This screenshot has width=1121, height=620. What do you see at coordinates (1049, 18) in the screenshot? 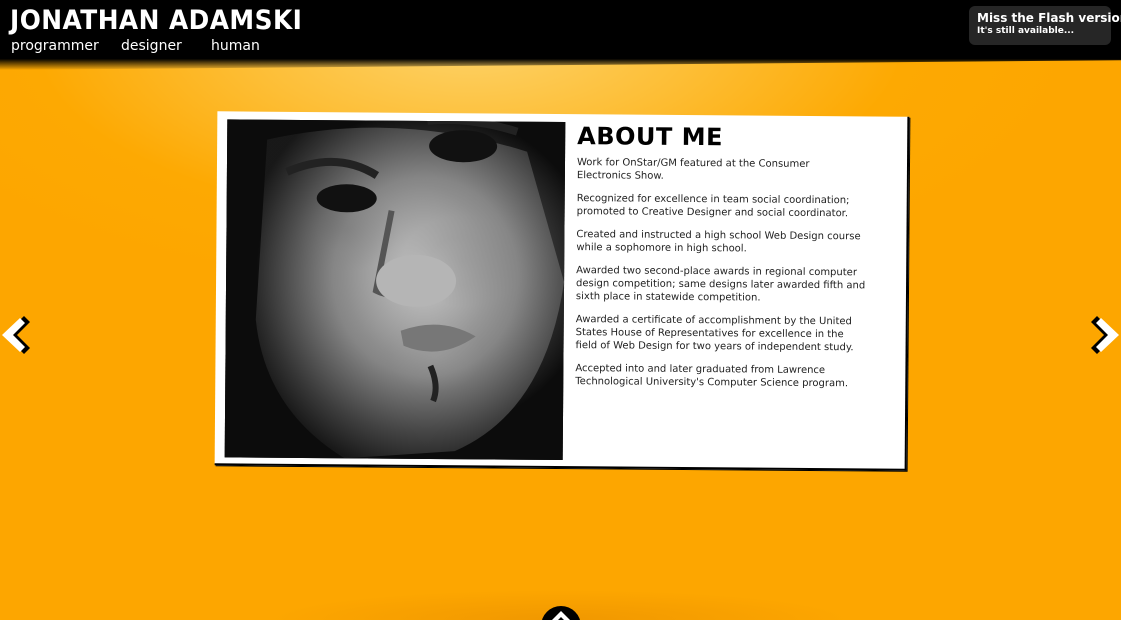
I see `flash-version-title: Miss the Flash version?` at bounding box center [1049, 18].